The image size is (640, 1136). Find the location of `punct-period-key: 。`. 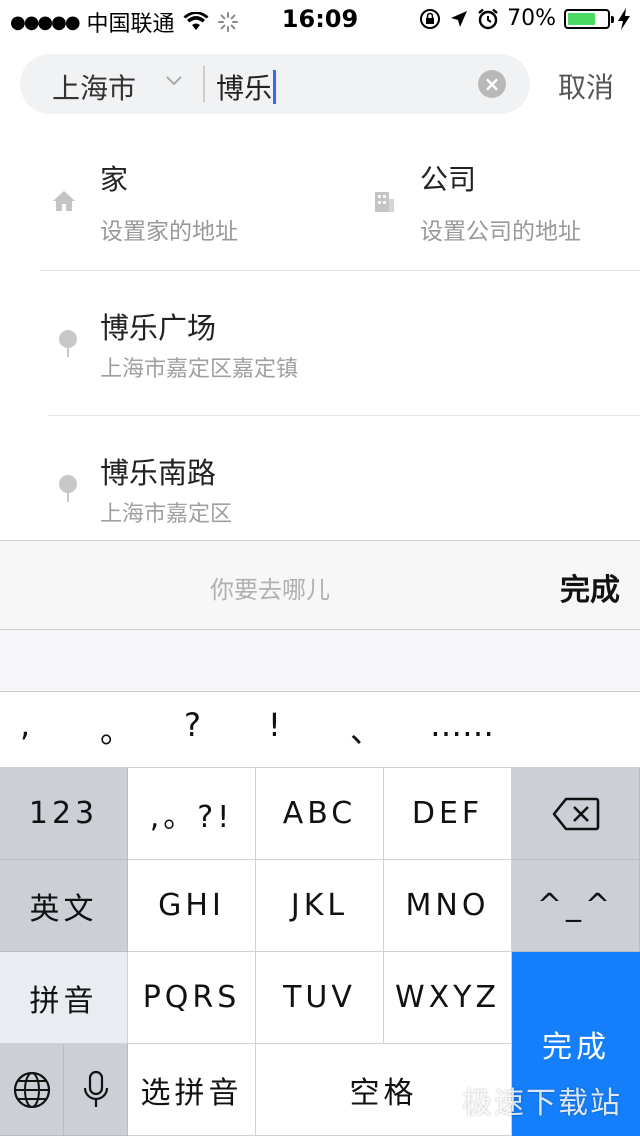

punct-period-key: 。 is located at coordinates (116, 729).